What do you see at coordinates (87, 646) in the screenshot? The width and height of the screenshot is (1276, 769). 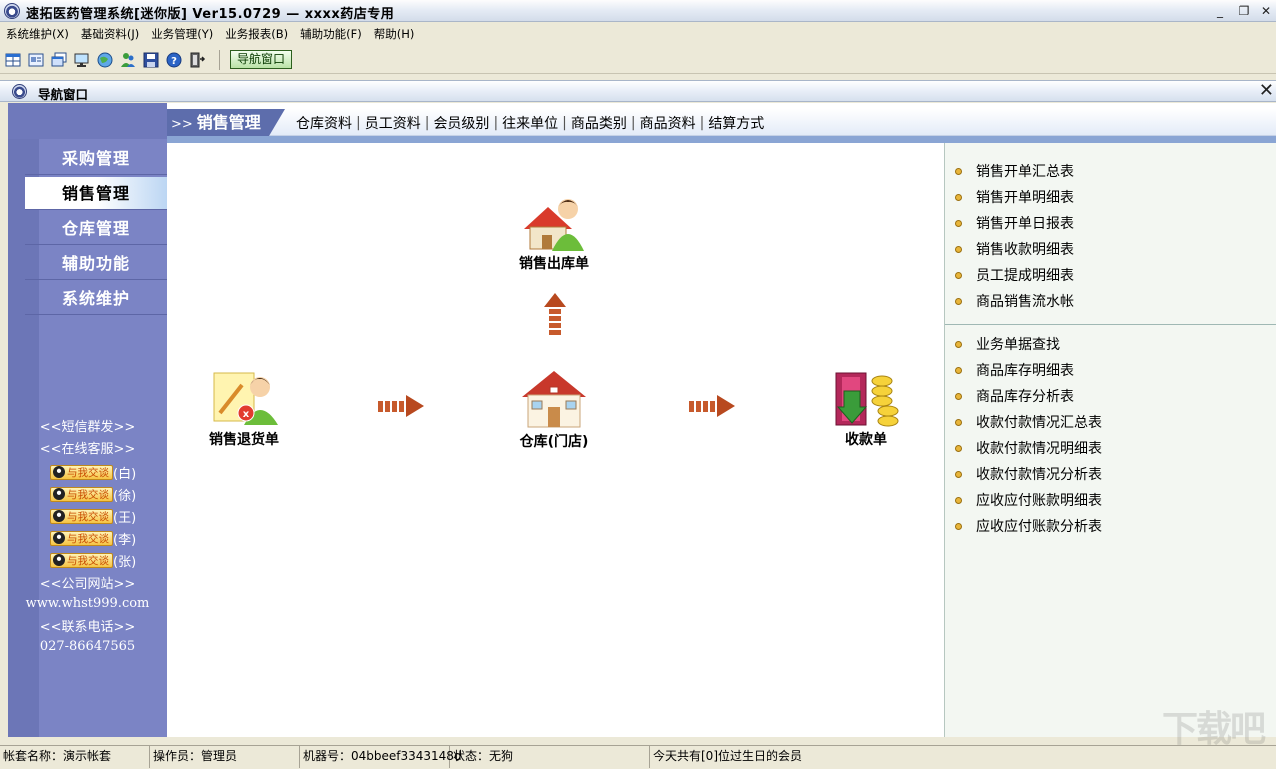 I see `contact-phone: 027-86647565` at bounding box center [87, 646].